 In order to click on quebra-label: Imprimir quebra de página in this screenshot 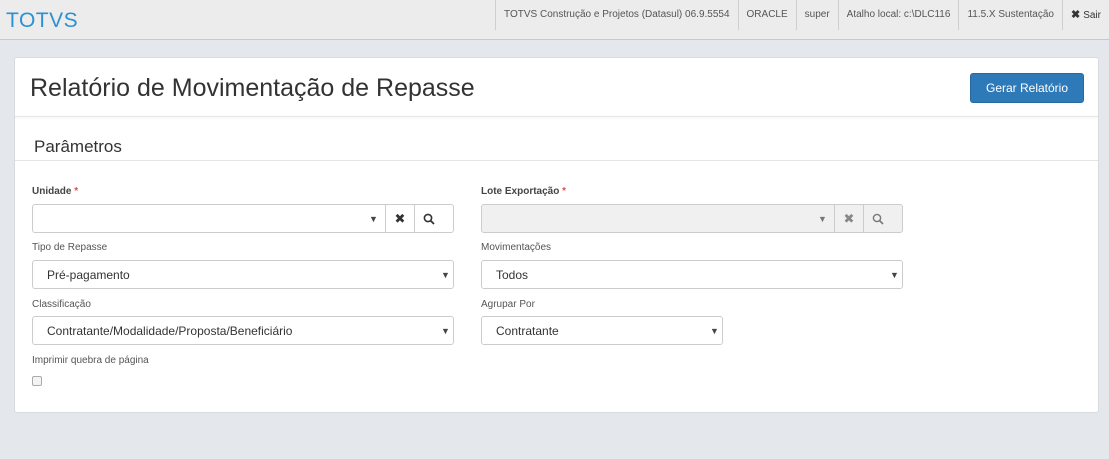, I will do `click(90, 360)`.